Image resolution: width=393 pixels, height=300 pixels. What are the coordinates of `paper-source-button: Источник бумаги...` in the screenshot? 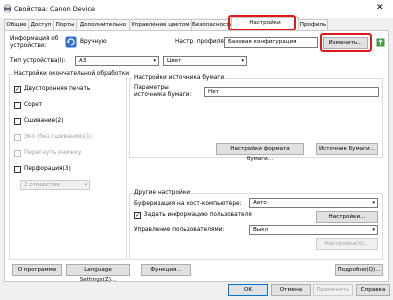 It's located at (347, 149).